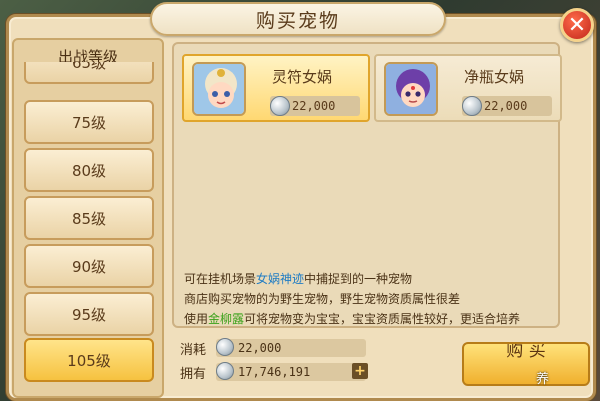 This screenshot has height=401, width=600. Describe the element at coordinates (280, 279) in the screenshot. I see `location-link: 女娲神迹` at that location.